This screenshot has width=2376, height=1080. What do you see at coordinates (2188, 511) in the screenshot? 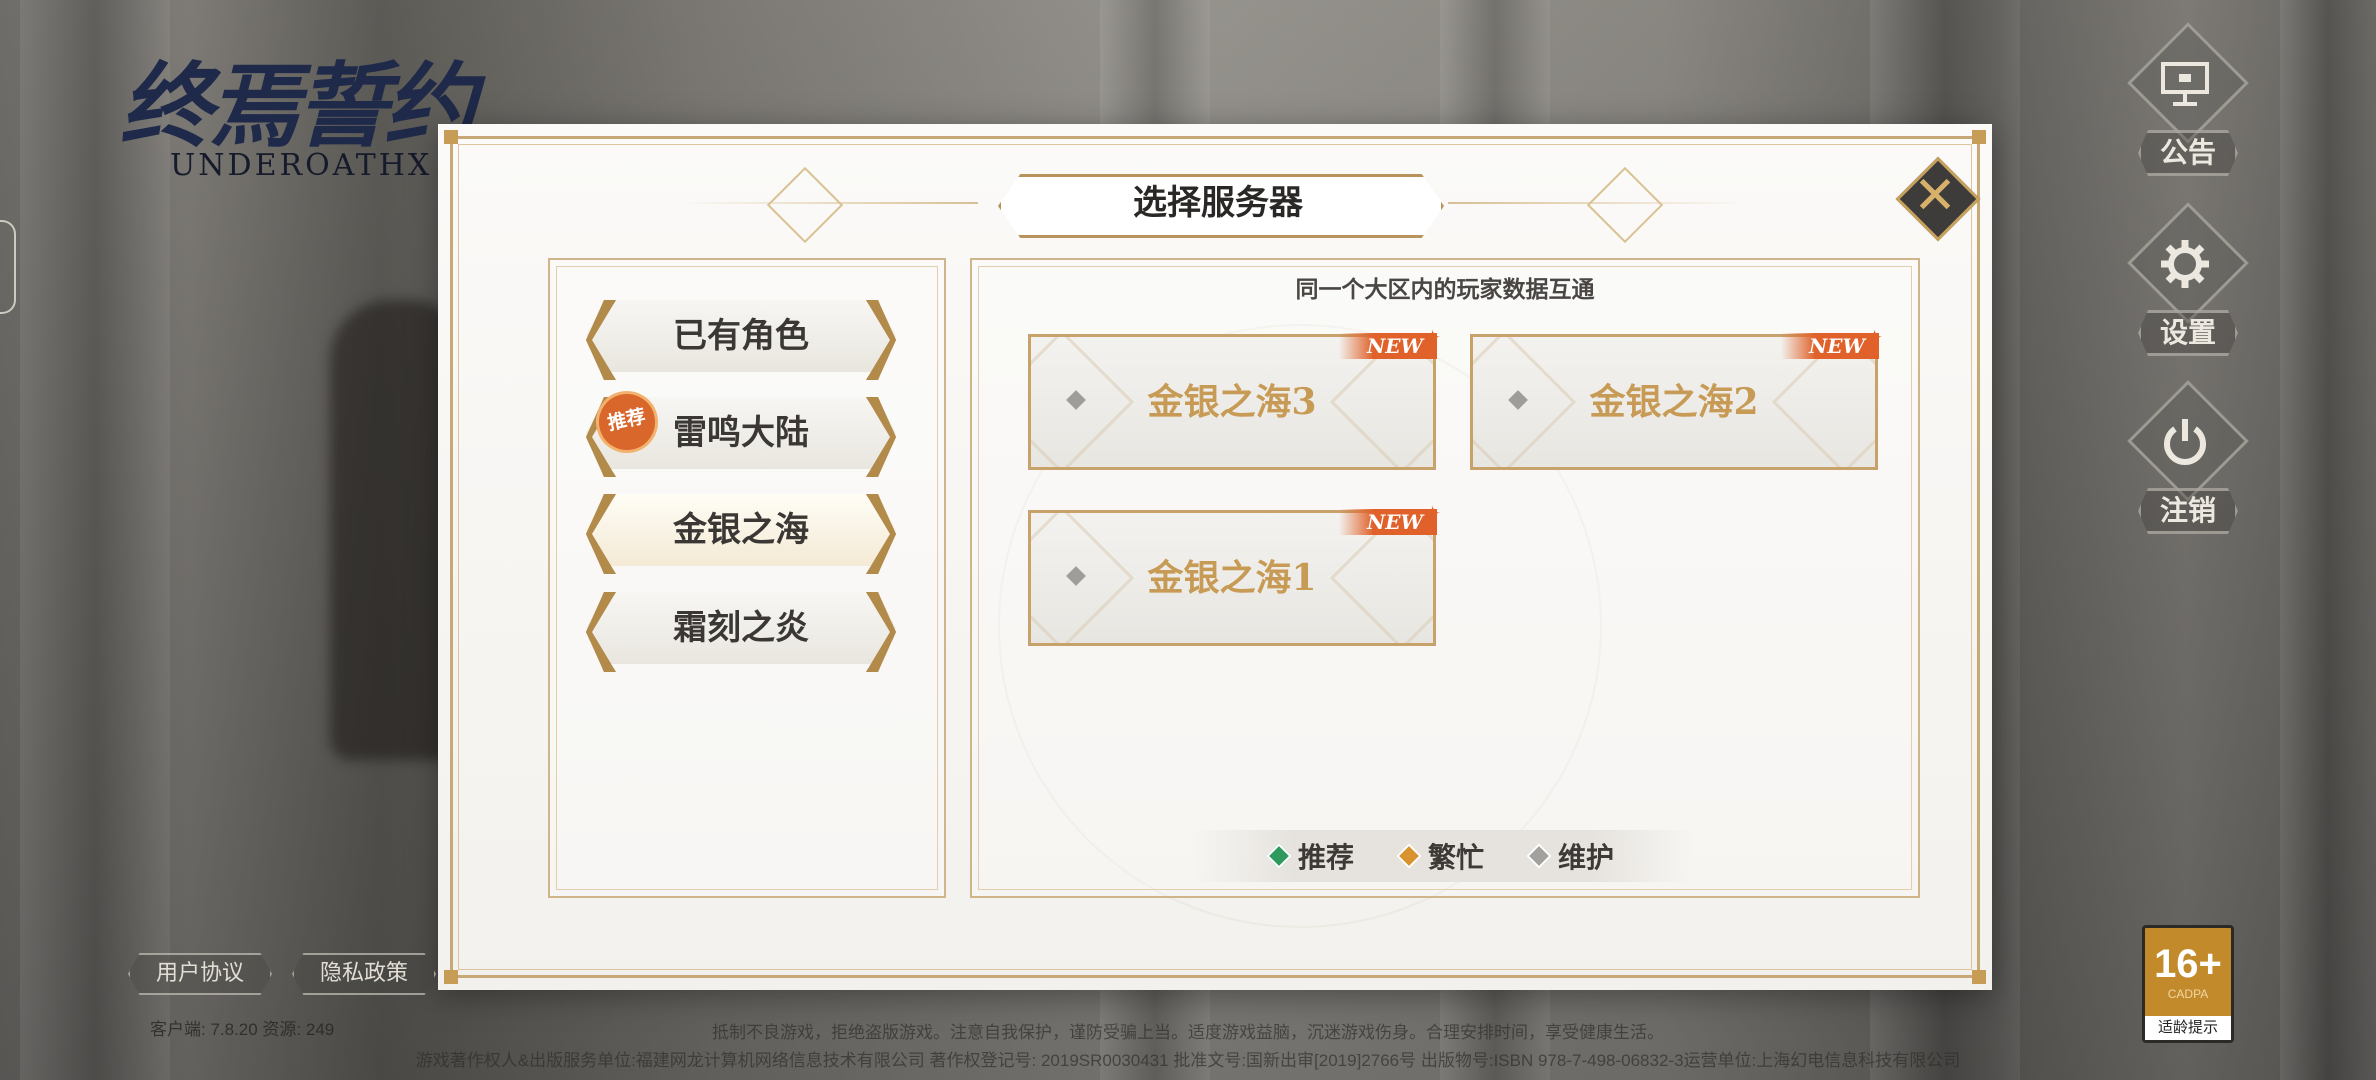
I see `logout-label: 注销` at bounding box center [2188, 511].